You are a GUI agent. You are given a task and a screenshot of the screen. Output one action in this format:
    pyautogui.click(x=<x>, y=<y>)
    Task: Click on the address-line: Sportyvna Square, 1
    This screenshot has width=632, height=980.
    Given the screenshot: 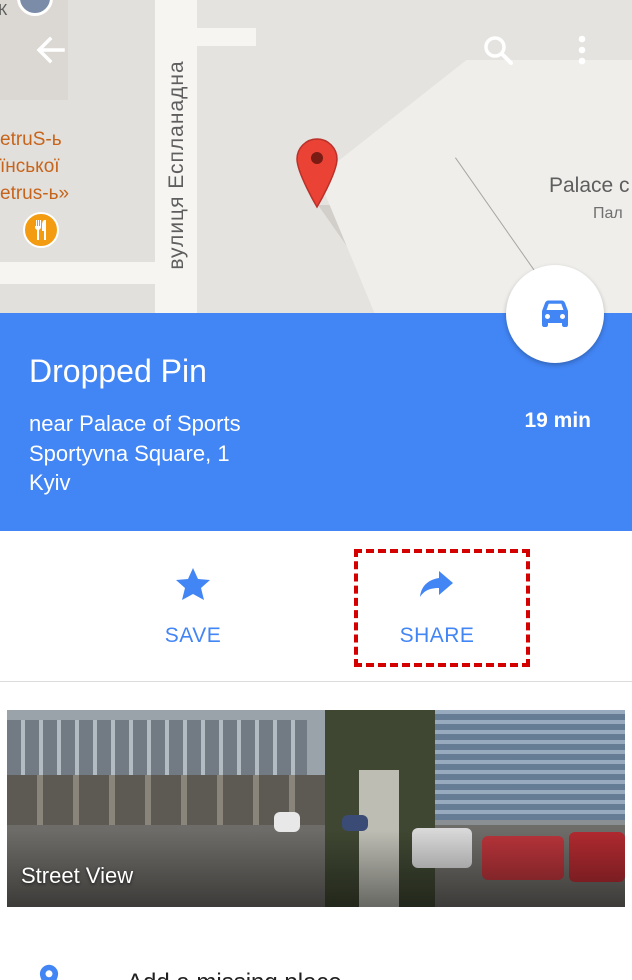 What is the action you would take?
    pyautogui.click(x=129, y=453)
    